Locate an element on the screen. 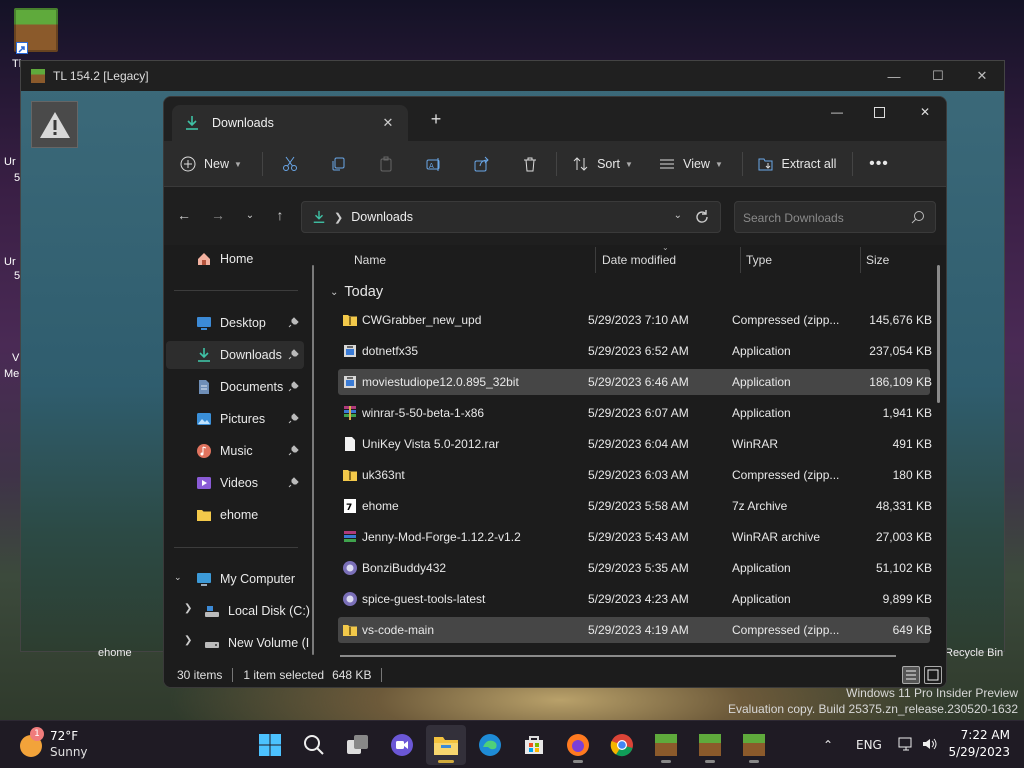  share-button is located at coordinates (482, 164).